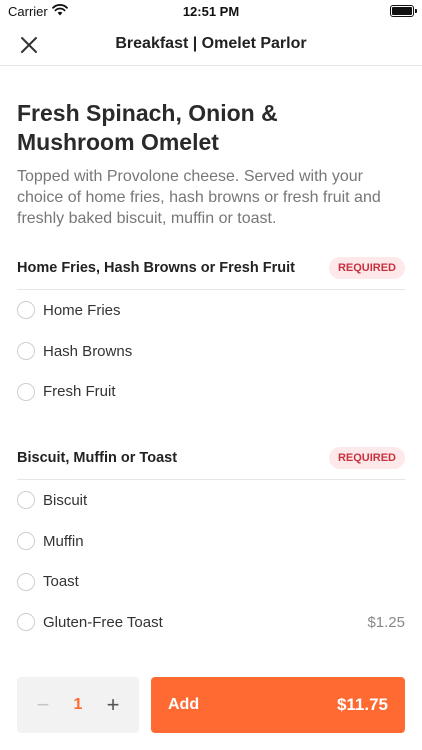  I want to click on option-muffin: Muffin, so click(211, 541).